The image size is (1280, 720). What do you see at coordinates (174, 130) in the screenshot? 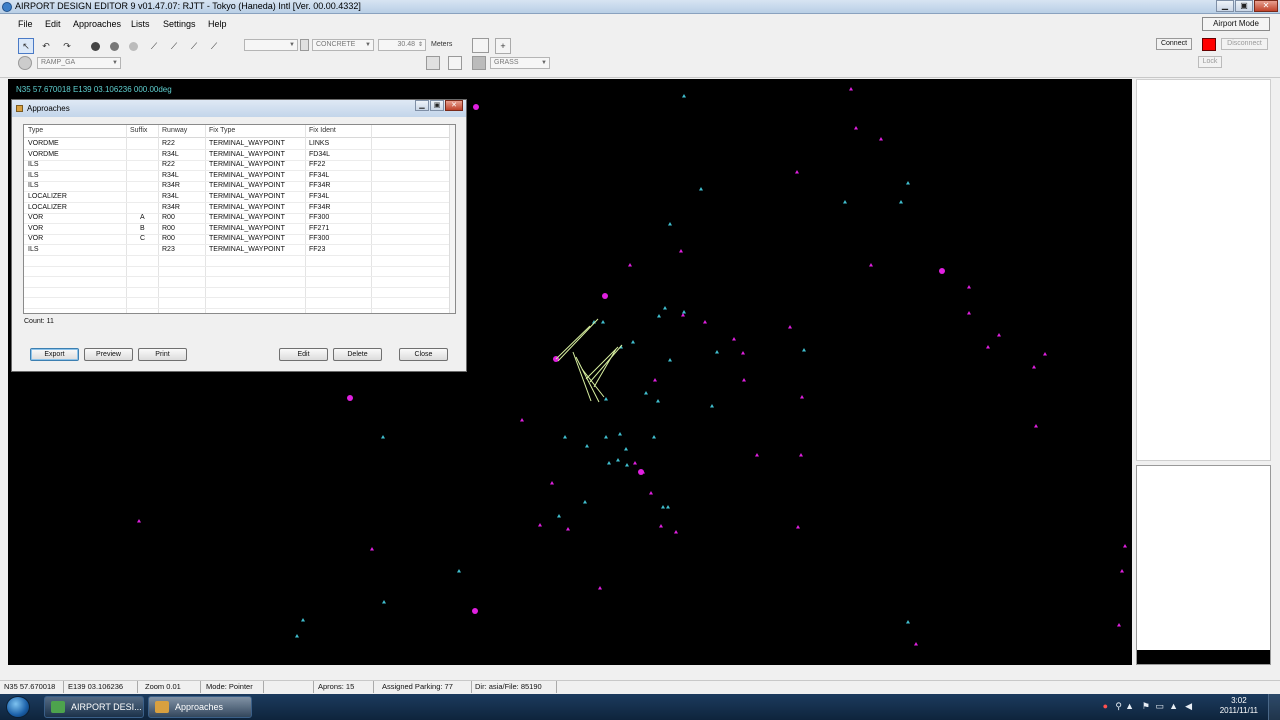
I see `column-runway: Runway` at bounding box center [174, 130].